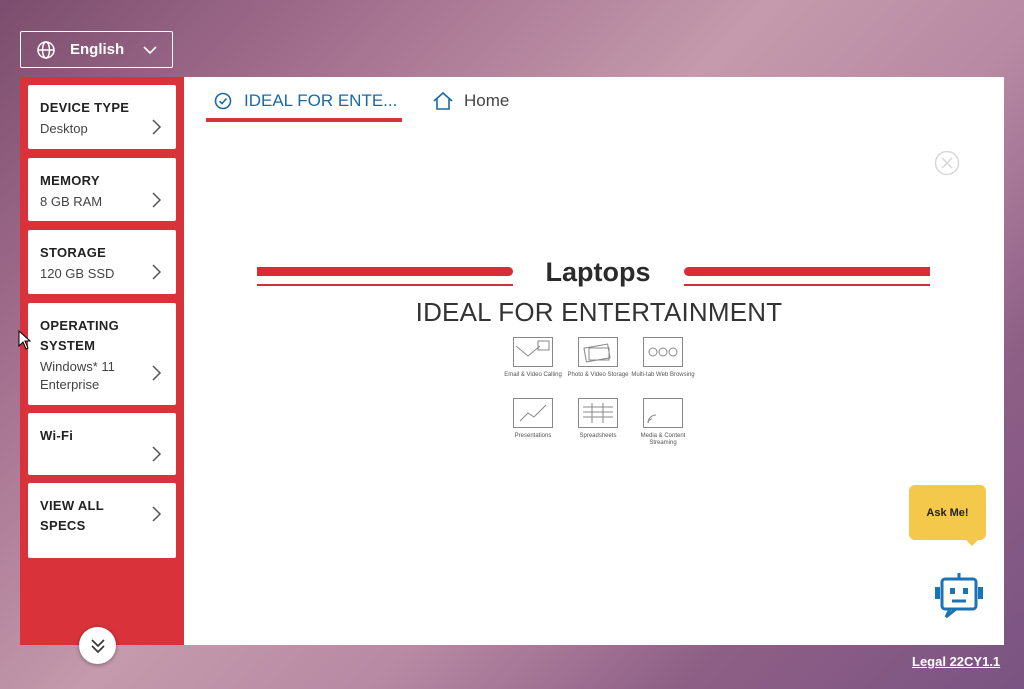 The image size is (1024, 689). What do you see at coordinates (72, 515) in the screenshot?
I see `spec-title: VIEW ALL SPECS` at bounding box center [72, 515].